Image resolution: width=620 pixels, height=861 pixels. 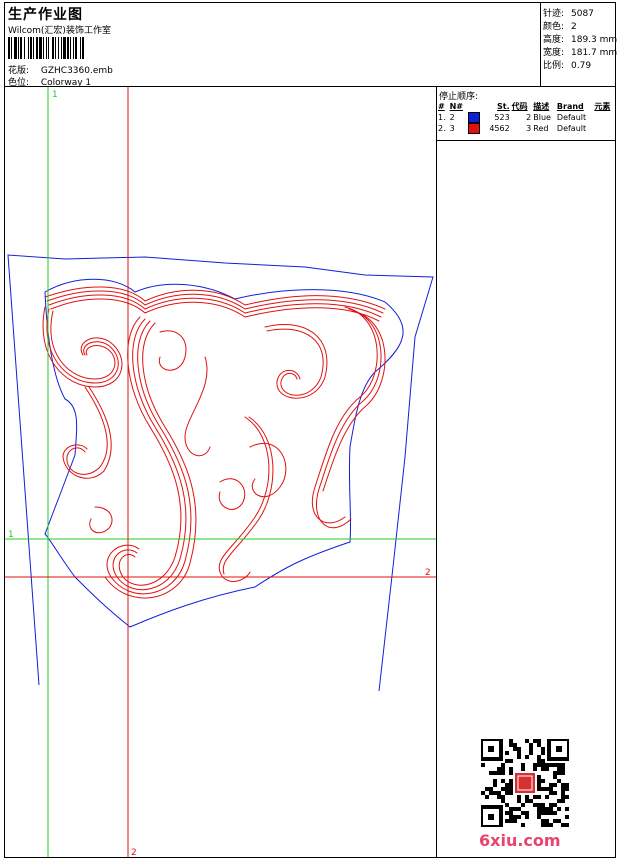 What do you see at coordinates (541, 106) in the screenshot?
I see `col-header: 描述` at bounding box center [541, 106].